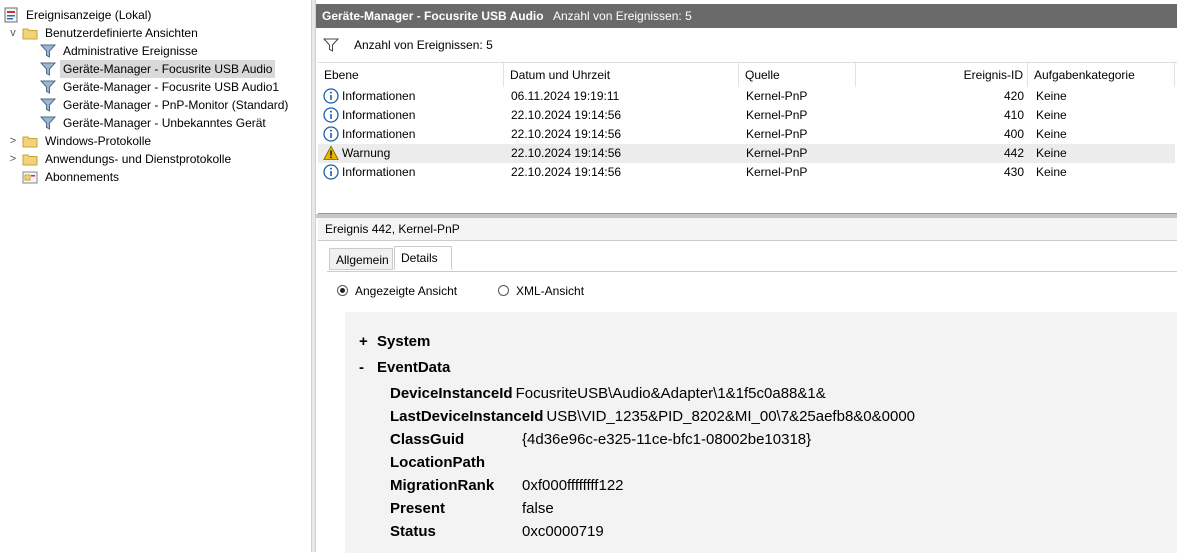 This screenshot has width=1177, height=553. Describe the element at coordinates (82, 177) in the screenshot. I see `tree-item-label: Abonnements` at that location.